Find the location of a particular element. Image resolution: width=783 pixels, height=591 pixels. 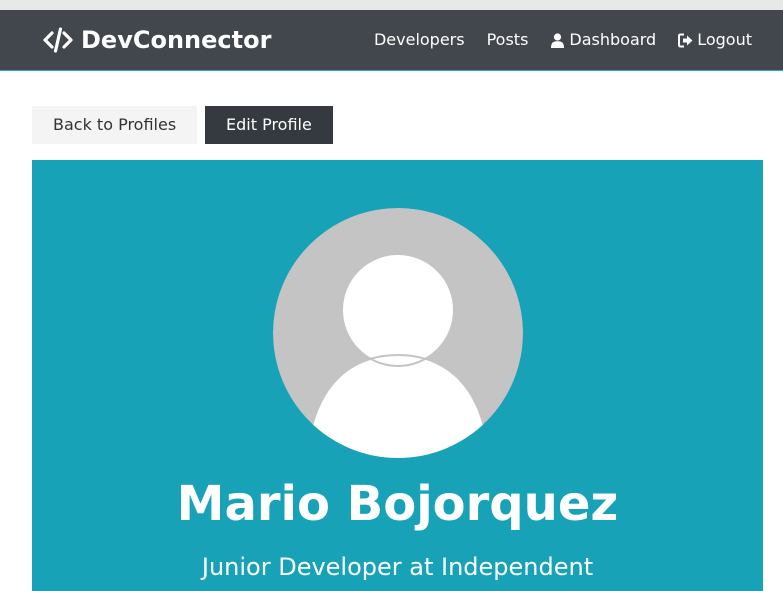

profile-status: Junior Developer at Independent is located at coordinates (397, 567).